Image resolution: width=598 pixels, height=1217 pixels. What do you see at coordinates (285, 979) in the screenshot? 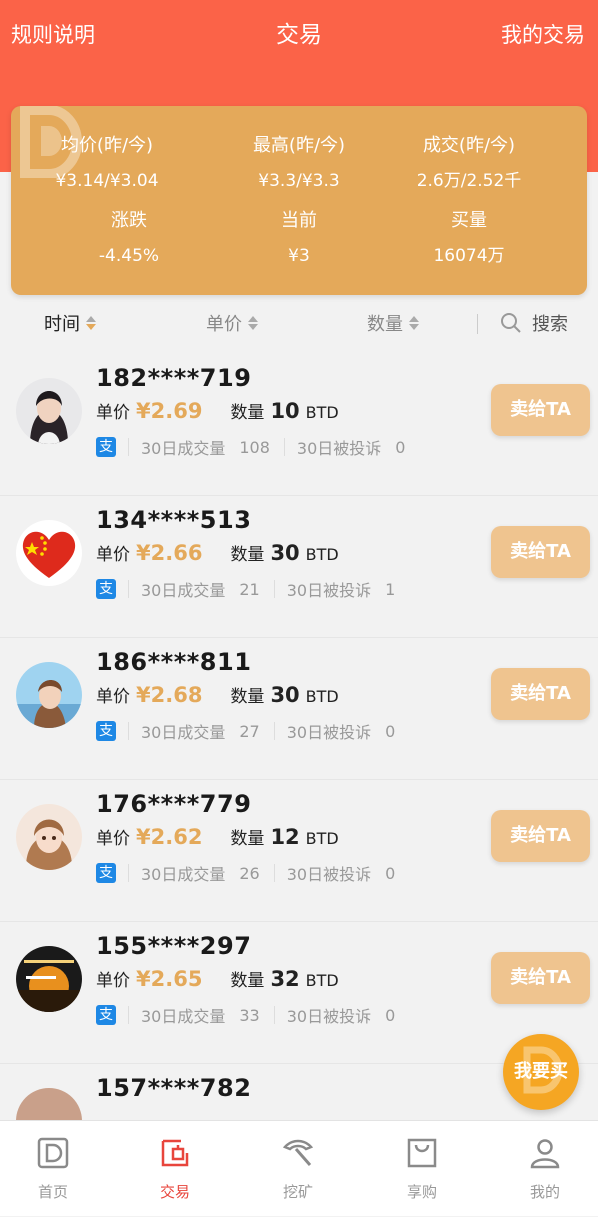
I see `quantity-value: 32` at bounding box center [285, 979].